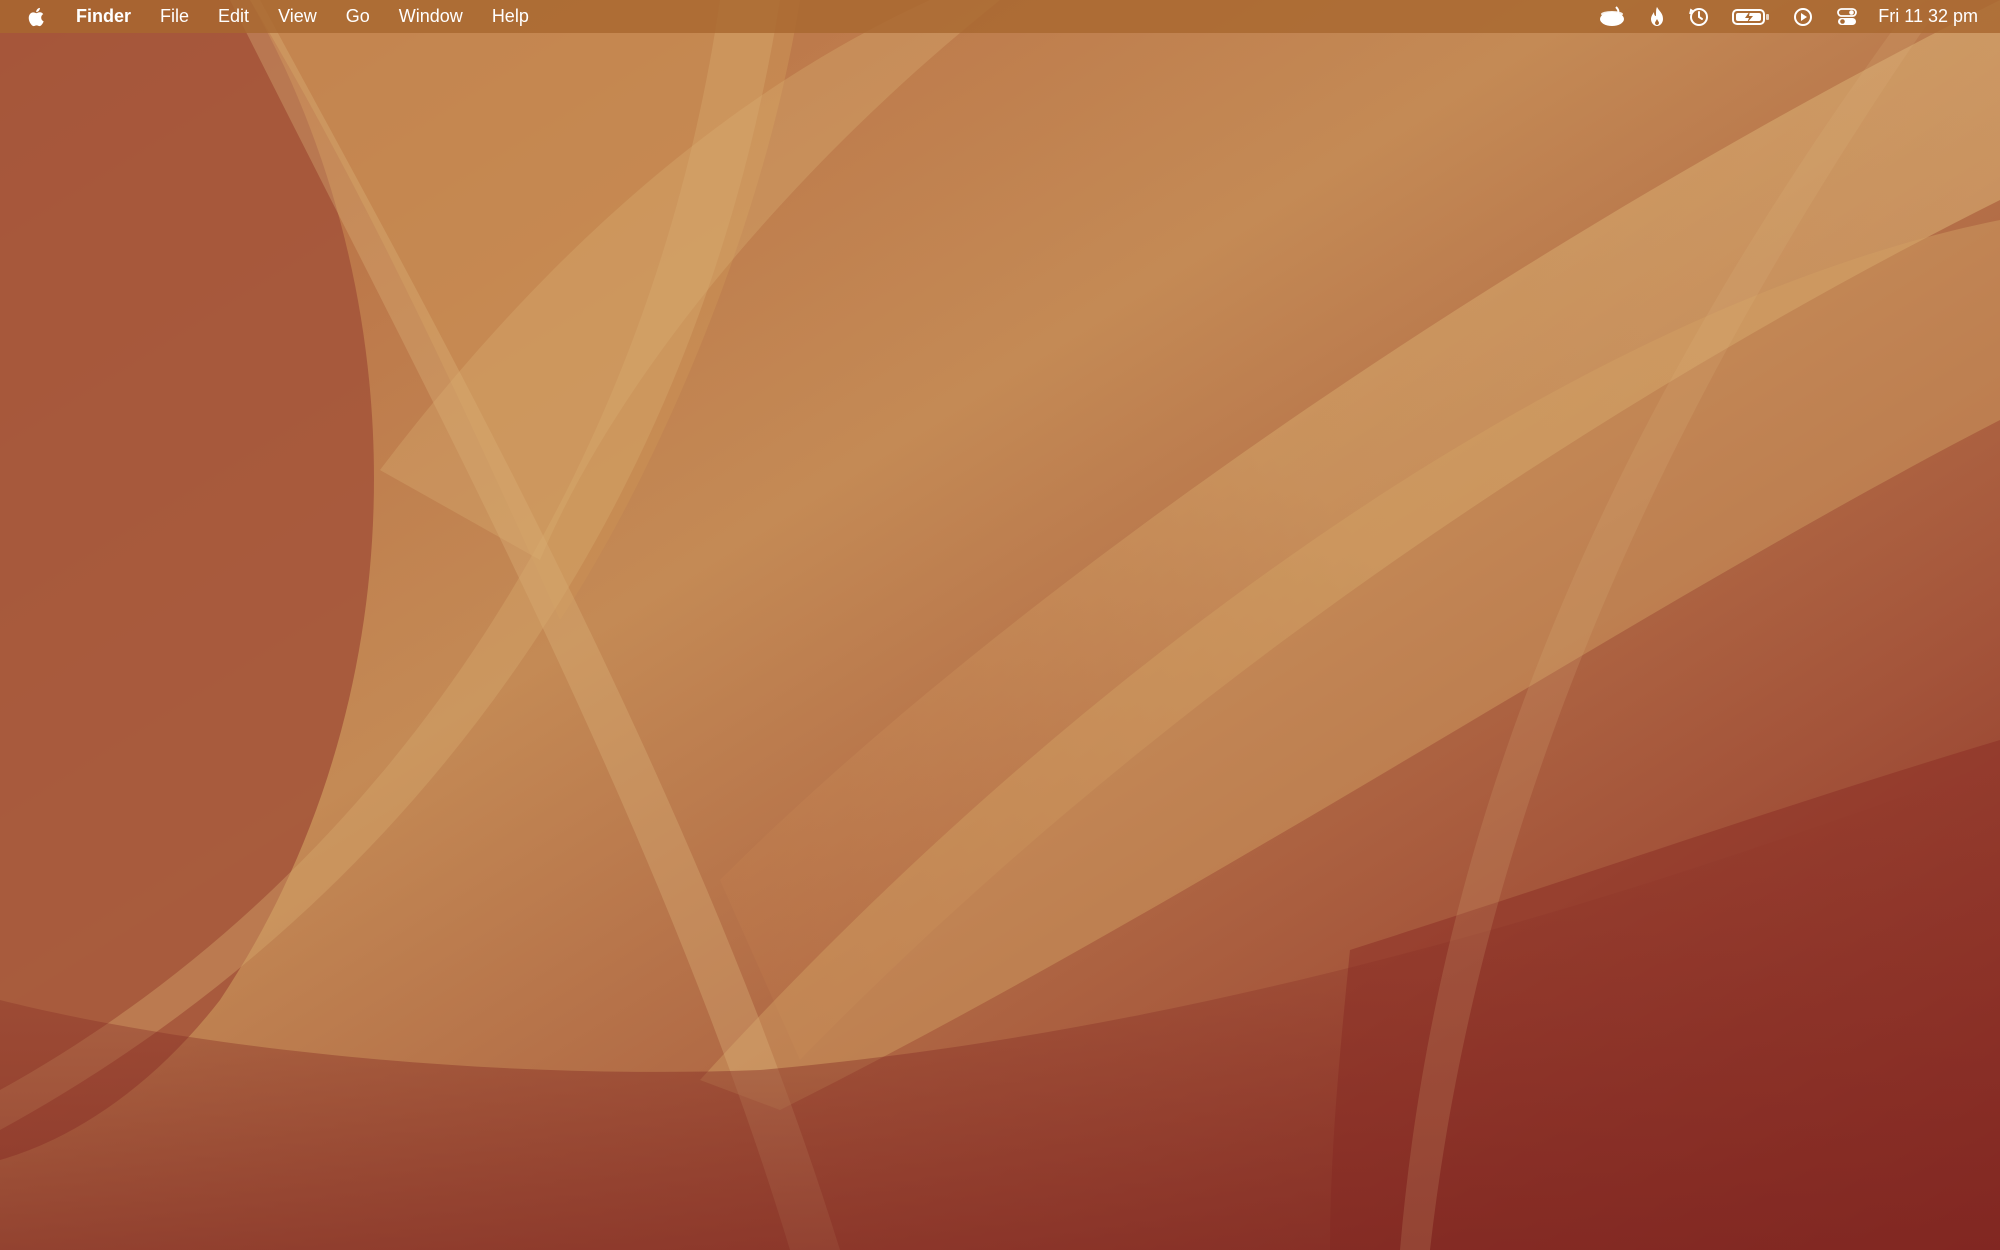 The height and width of the screenshot is (1250, 2000). What do you see at coordinates (431, 16) in the screenshot?
I see `menu-window: Window` at bounding box center [431, 16].